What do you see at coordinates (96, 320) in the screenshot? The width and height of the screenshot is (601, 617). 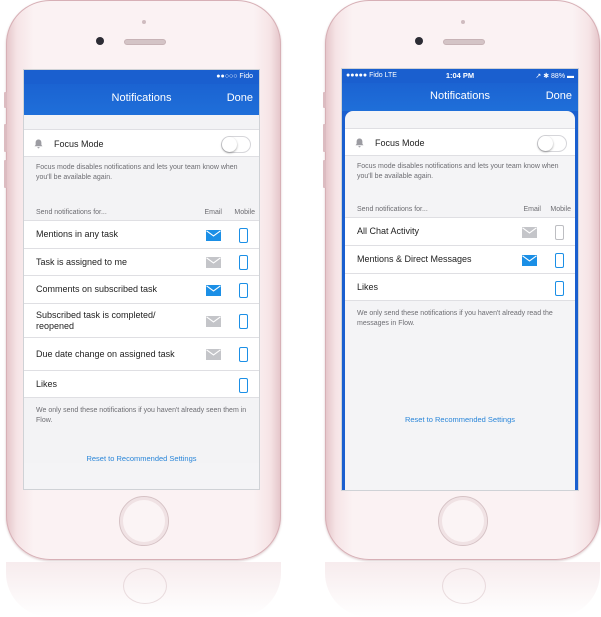 I see `notification-row-label: Subscribed task is completed/ reopened` at bounding box center [96, 320].